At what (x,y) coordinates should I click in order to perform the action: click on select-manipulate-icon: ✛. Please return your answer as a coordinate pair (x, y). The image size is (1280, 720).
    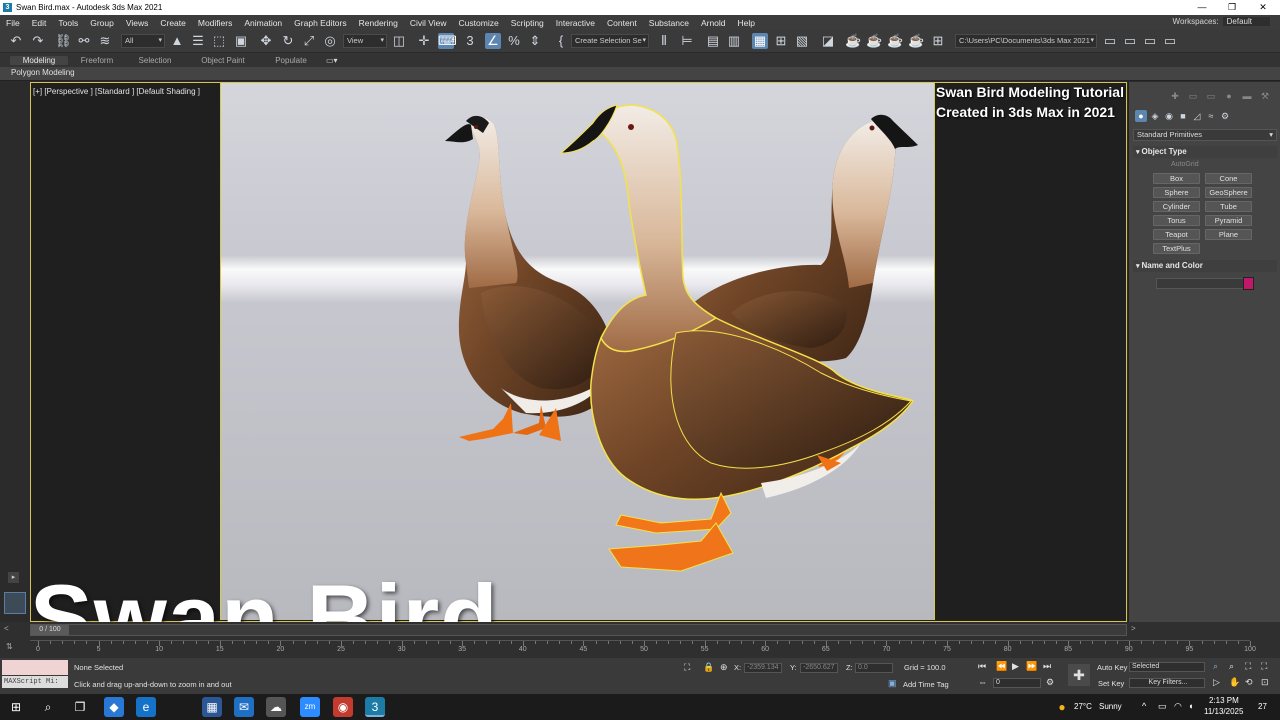
    Looking at the image, I should click on (424, 41).